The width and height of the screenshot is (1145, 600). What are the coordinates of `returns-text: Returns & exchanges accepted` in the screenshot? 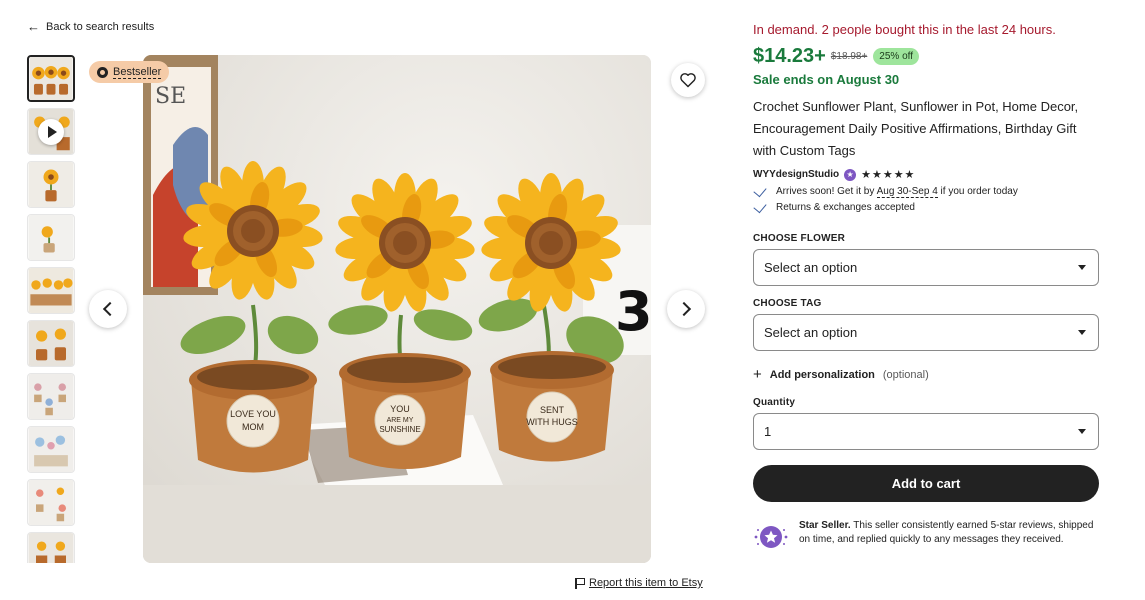 It's located at (845, 207).